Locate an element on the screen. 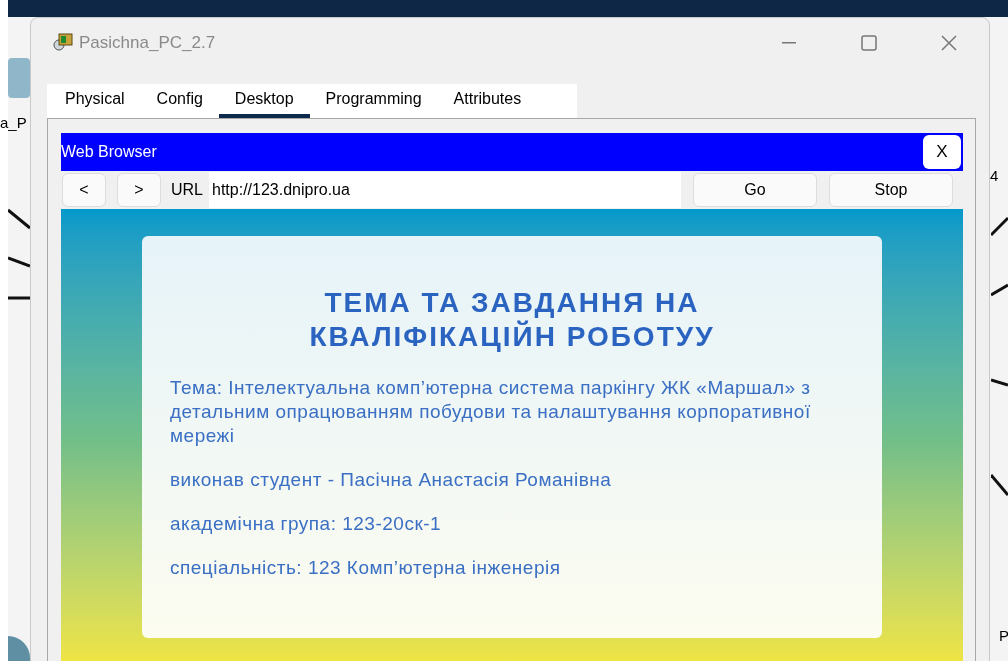  maximize-icon is located at coordinates (869, 43).